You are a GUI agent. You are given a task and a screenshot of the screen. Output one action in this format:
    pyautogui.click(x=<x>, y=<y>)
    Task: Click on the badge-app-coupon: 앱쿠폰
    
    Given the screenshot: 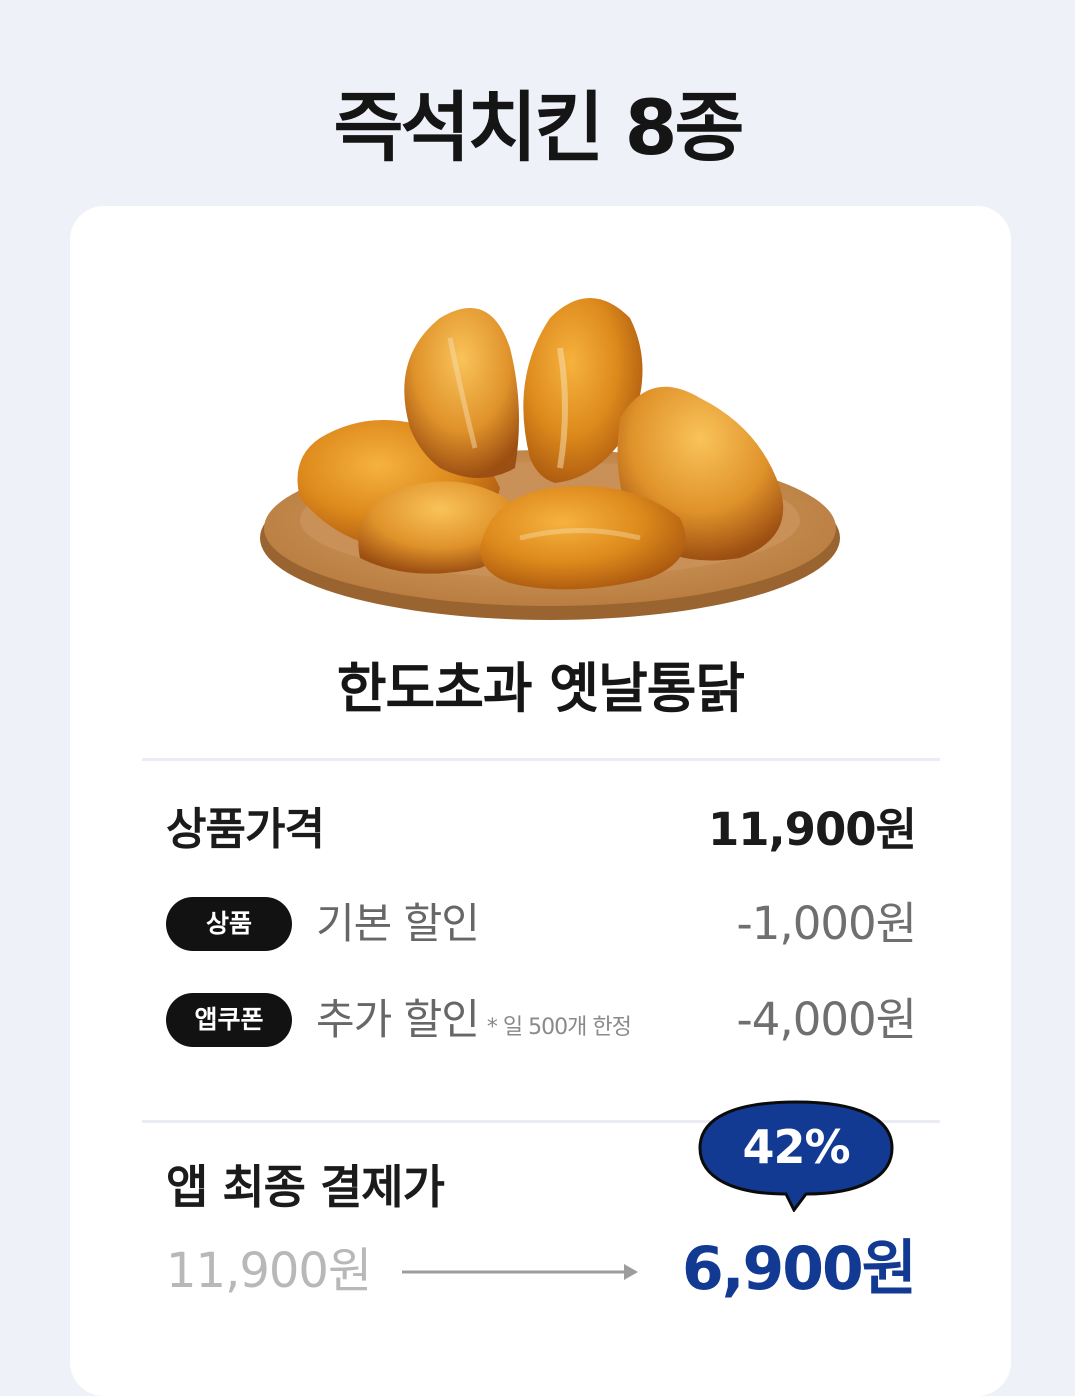 What is the action you would take?
    pyautogui.click(x=229, y=1020)
    